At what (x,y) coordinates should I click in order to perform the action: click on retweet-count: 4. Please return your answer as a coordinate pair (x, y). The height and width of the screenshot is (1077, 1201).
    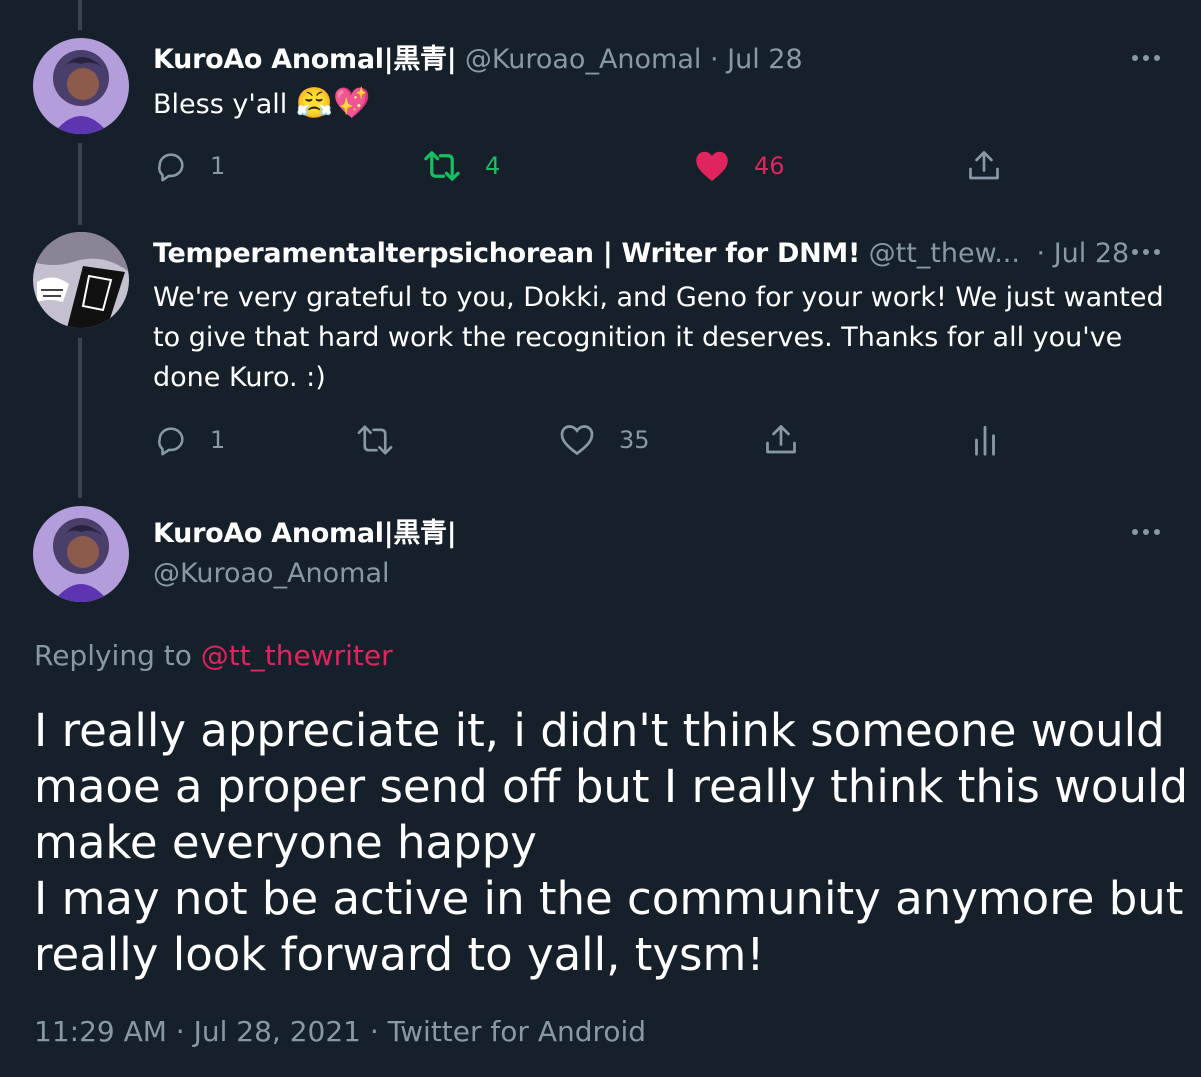
    Looking at the image, I should click on (493, 166).